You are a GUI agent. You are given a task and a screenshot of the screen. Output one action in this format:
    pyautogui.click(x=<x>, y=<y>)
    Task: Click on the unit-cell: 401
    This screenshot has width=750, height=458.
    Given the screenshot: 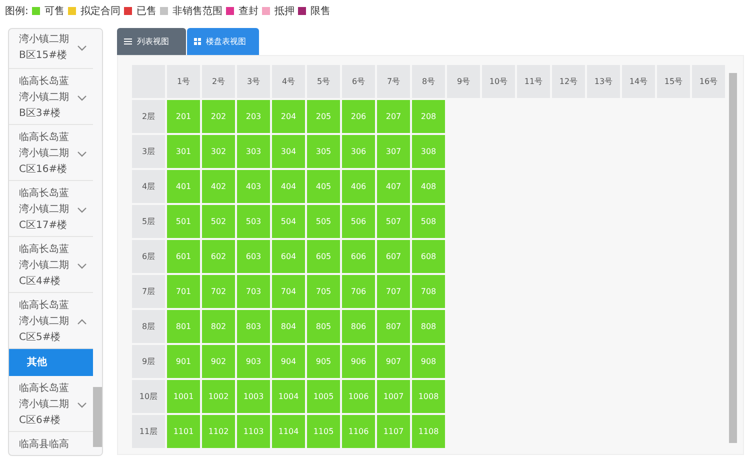 What is the action you would take?
    pyautogui.click(x=183, y=186)
    